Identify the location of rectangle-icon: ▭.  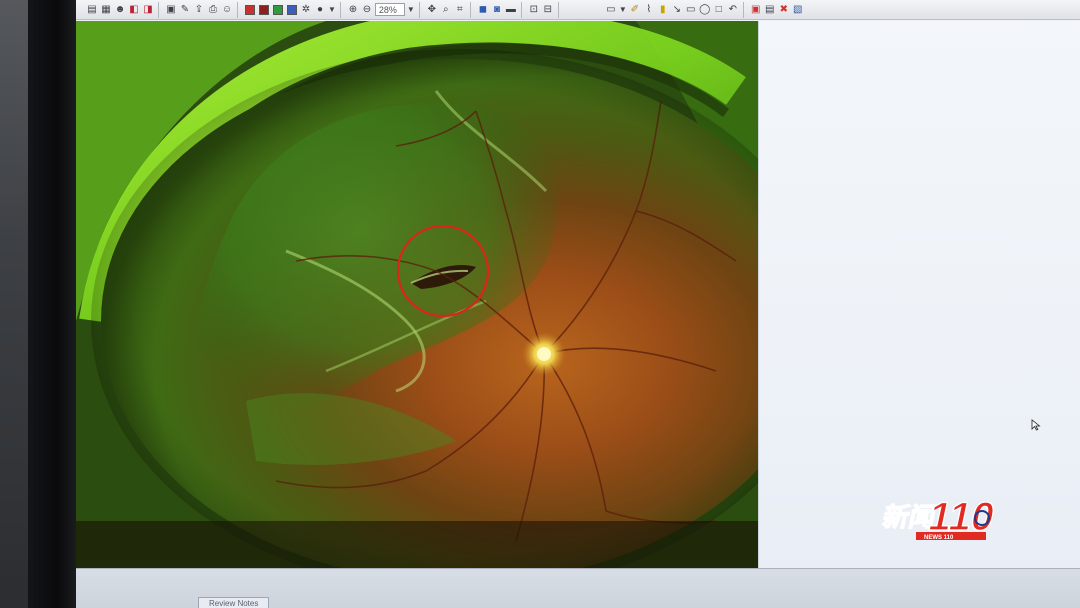
(691, 10).